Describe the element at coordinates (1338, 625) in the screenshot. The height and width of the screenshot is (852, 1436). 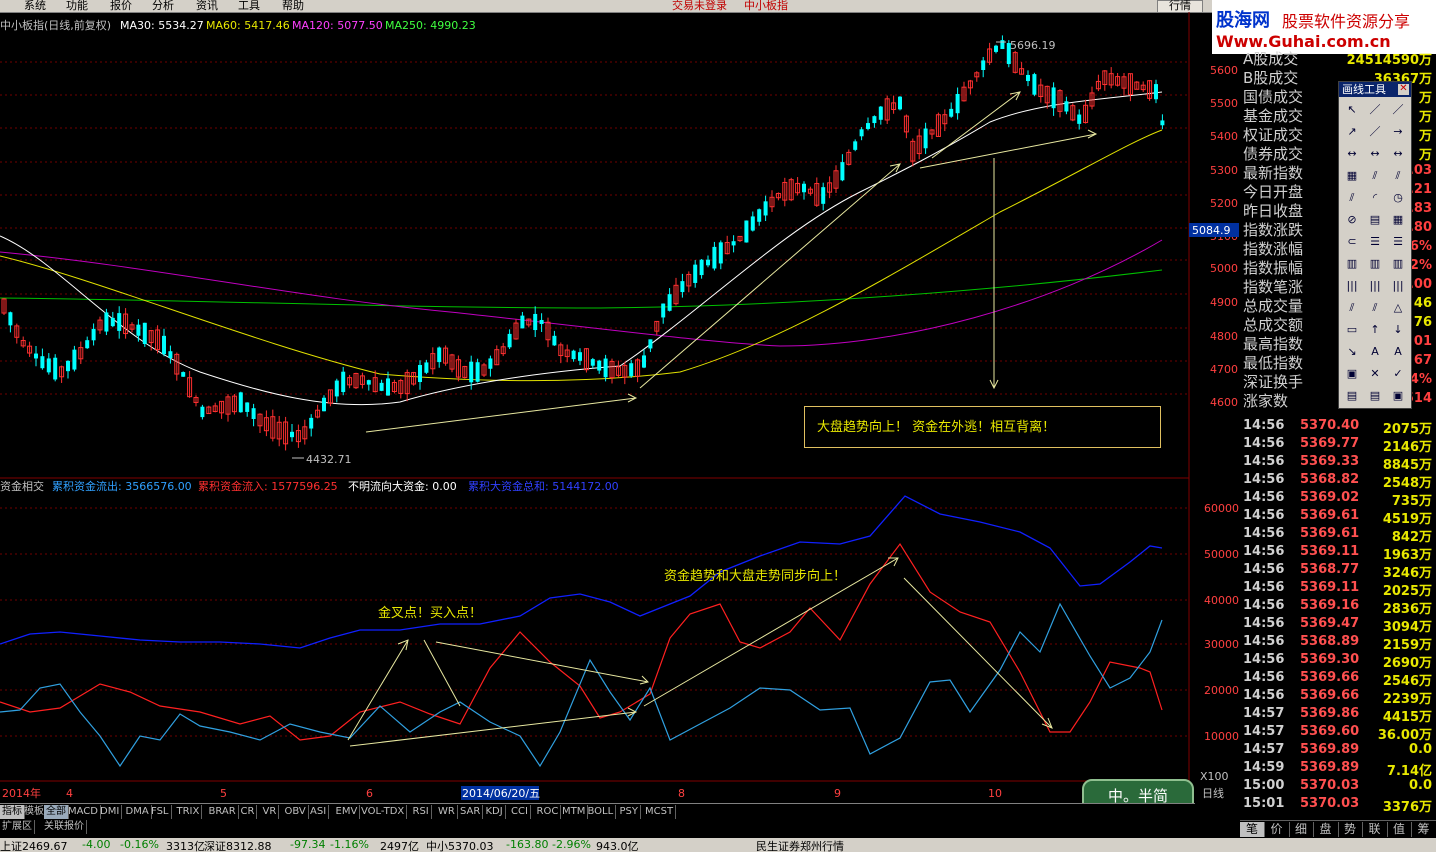
I see `tick-row: 14:56 5369.47 3094万` at that location.